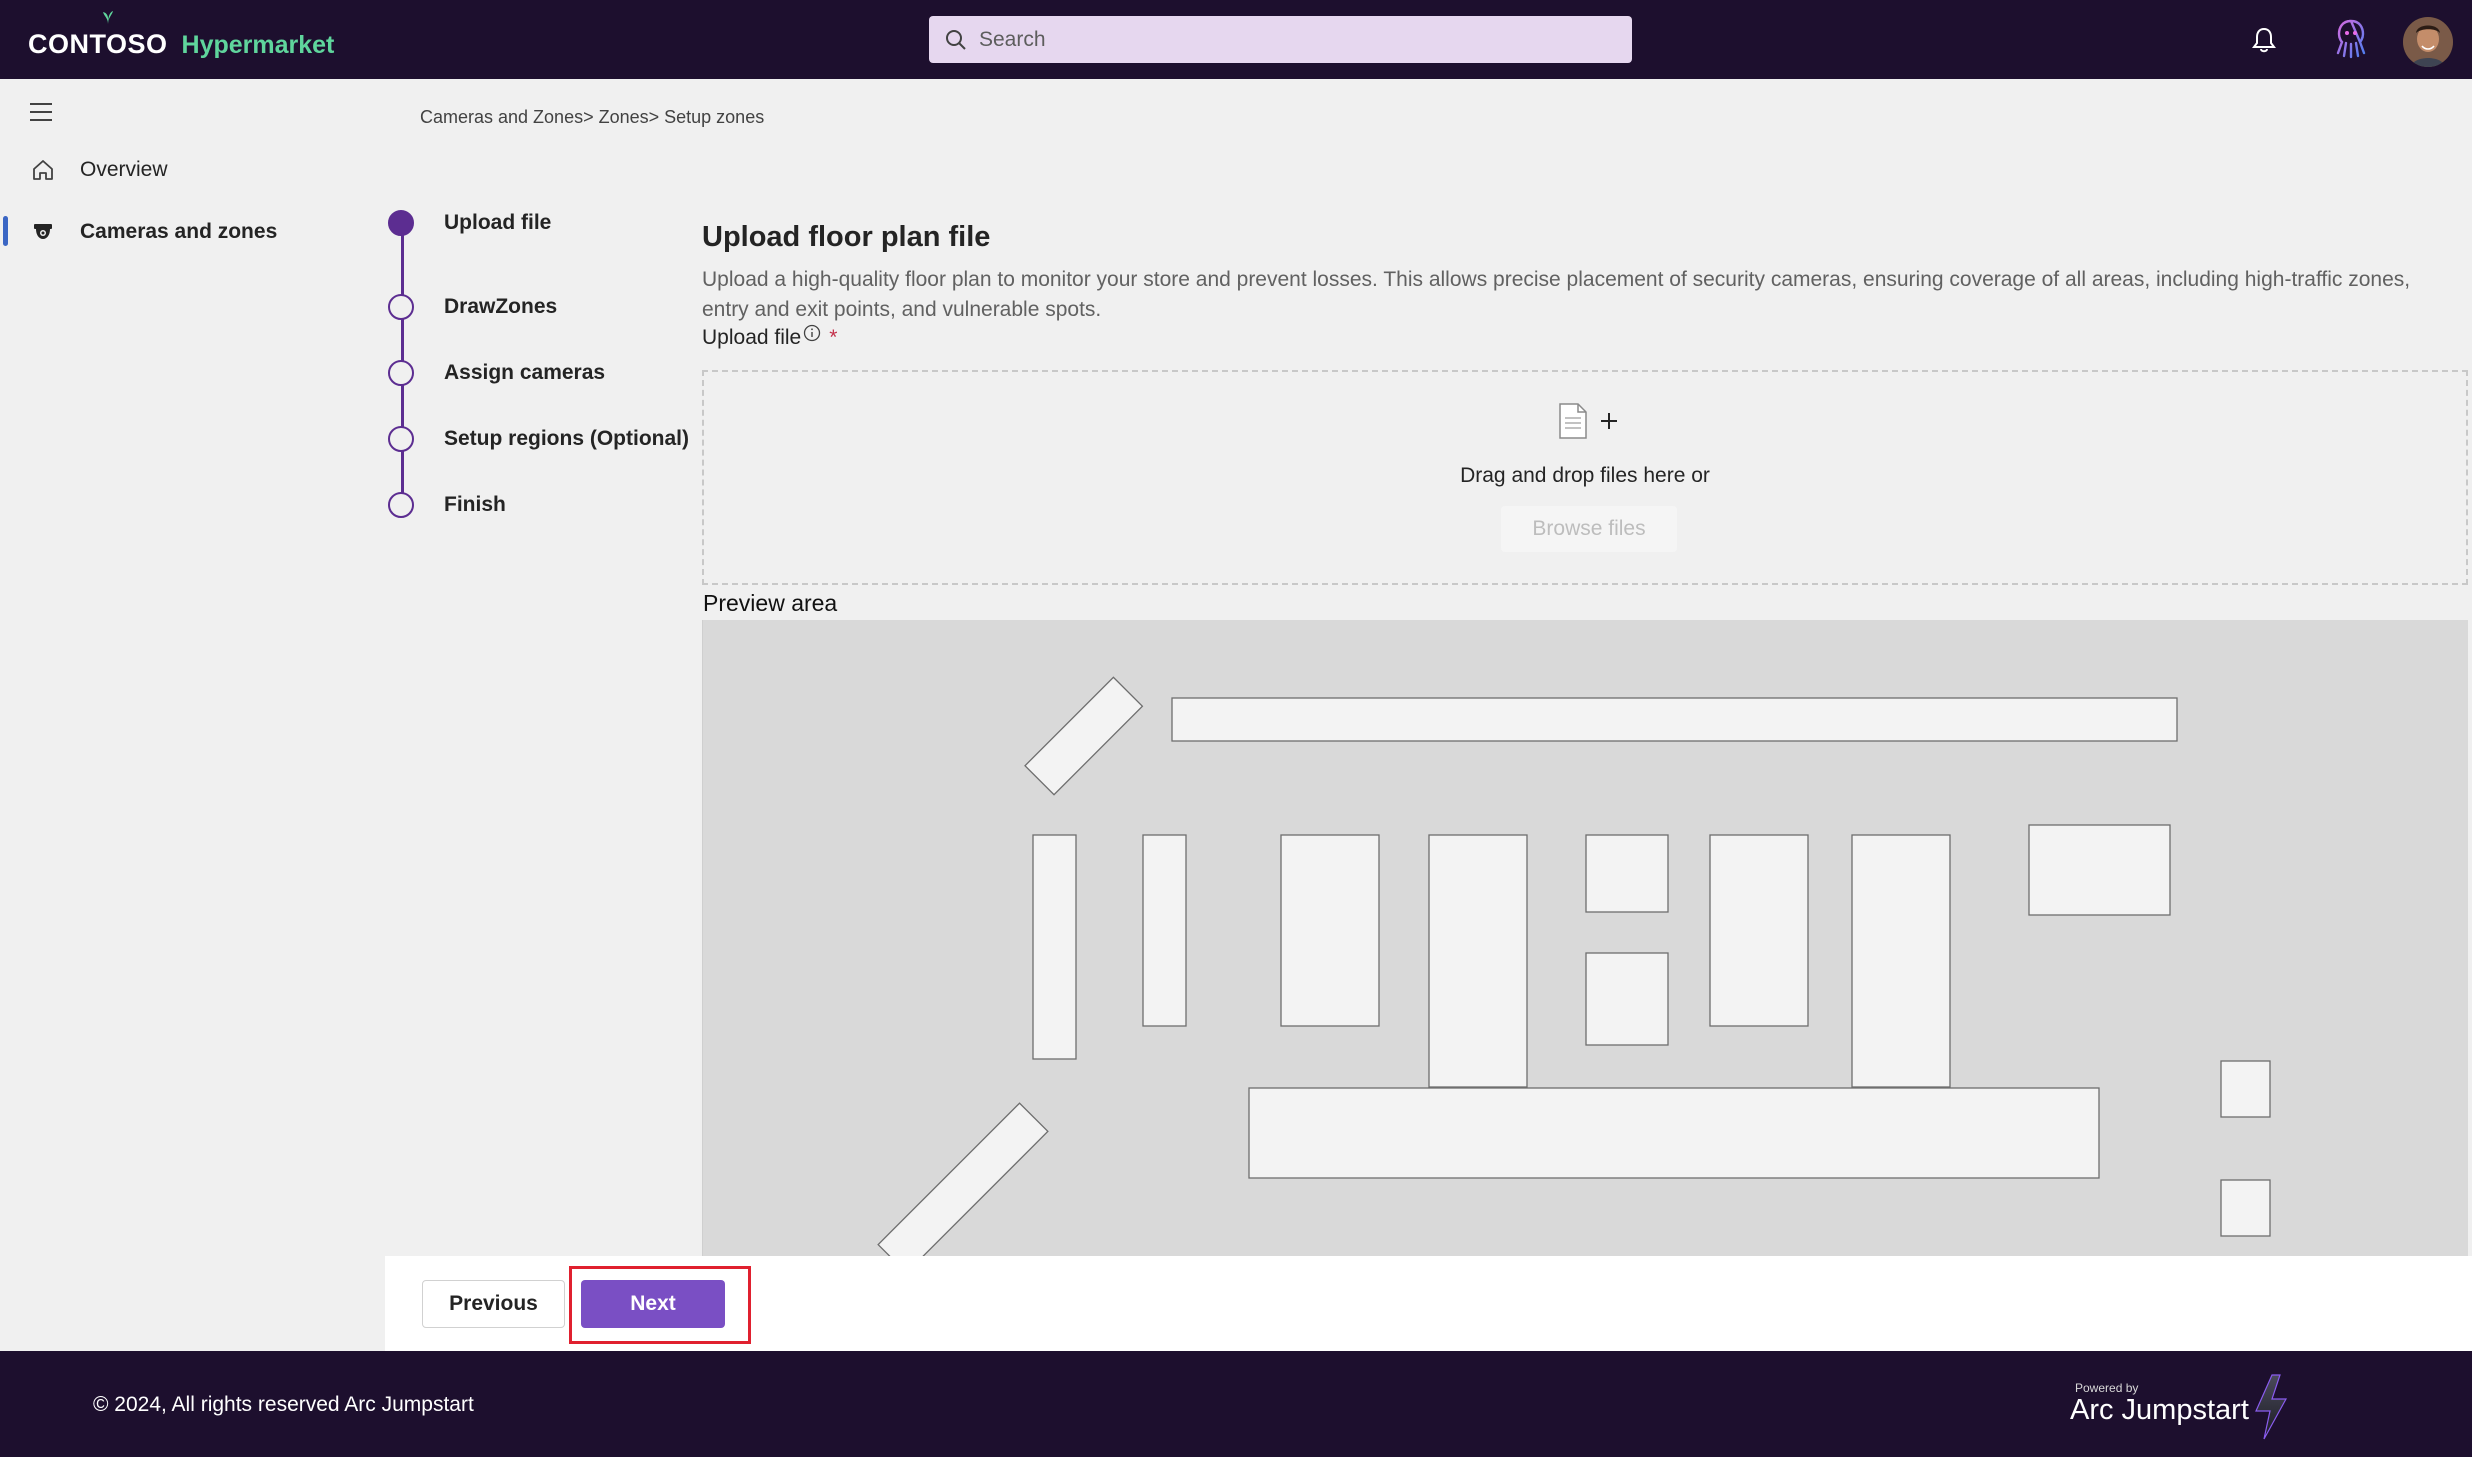 This screenshot has height=1457, width=2472. I want to click on brand-name: CONTOSO, so click(98, 44).